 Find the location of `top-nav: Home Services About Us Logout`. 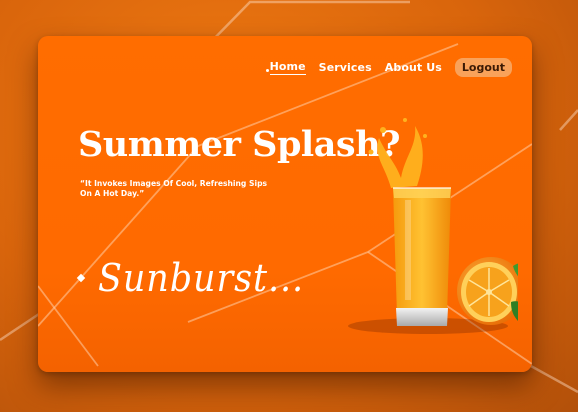

top-nav: Home Services About Us Logout is located at coordinates (388, 67).